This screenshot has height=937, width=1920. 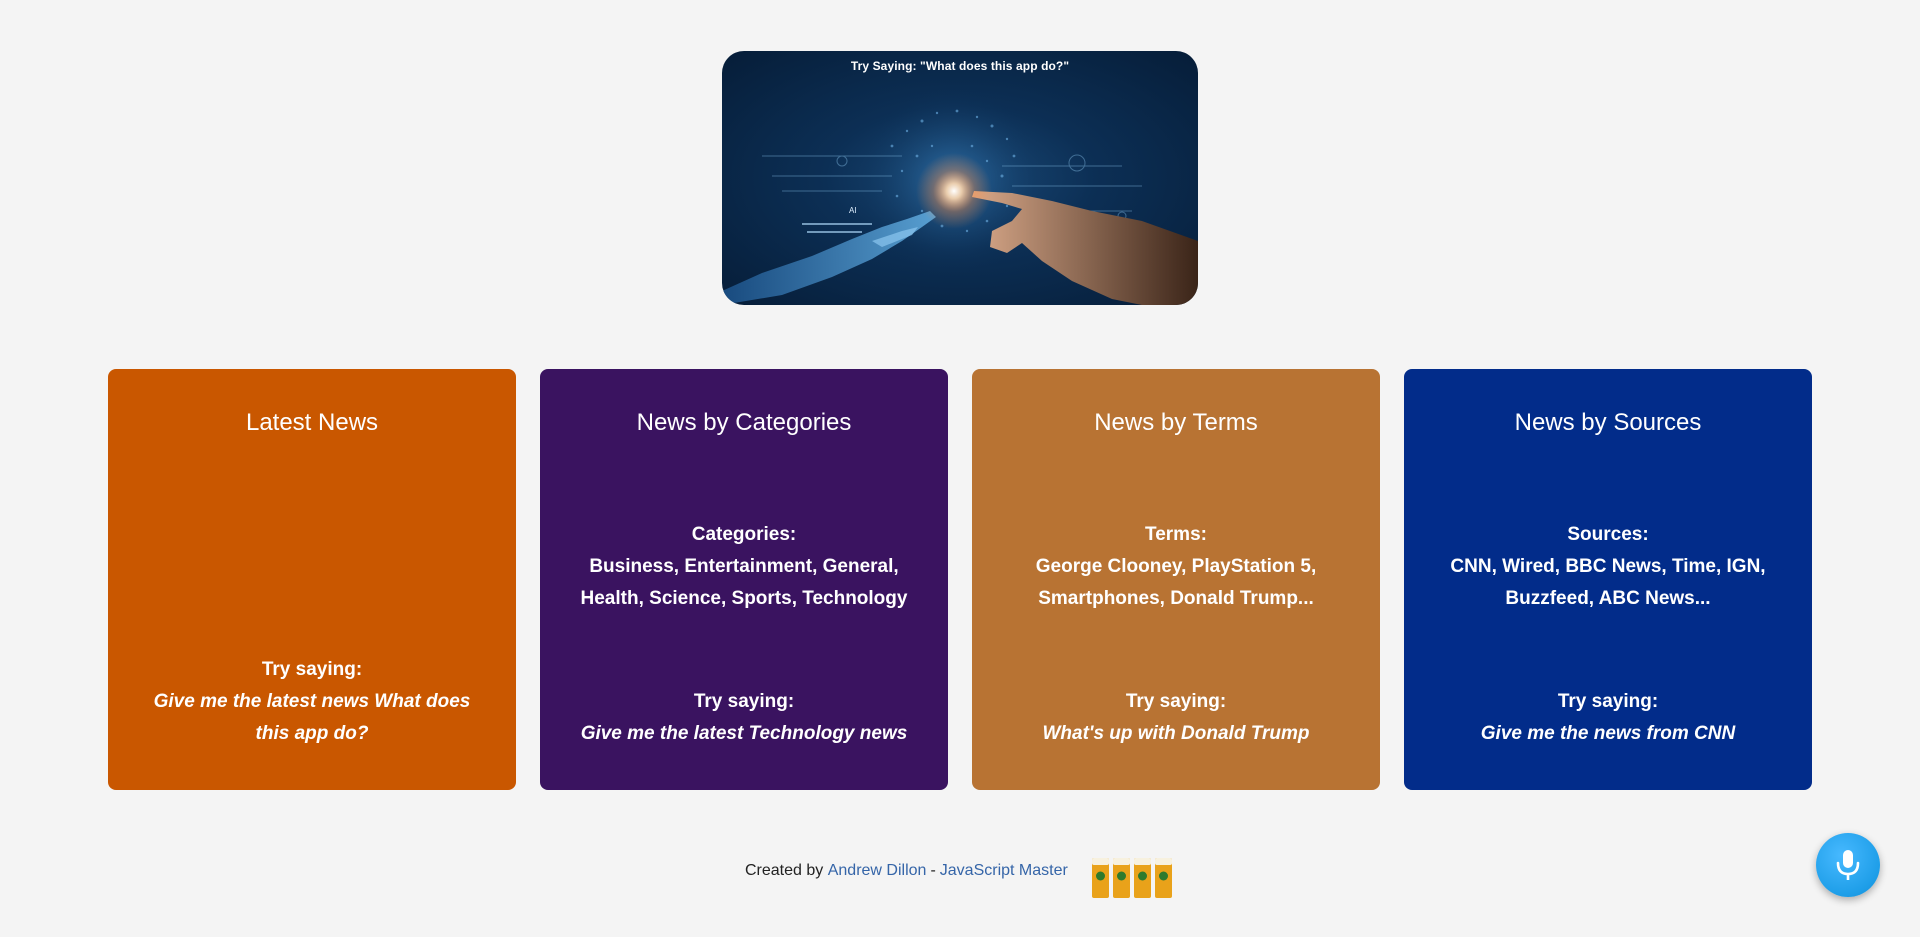 I want to click on card-try-saying: Try saying: What's up with Donald Trump, so click(x=1176, y=718).